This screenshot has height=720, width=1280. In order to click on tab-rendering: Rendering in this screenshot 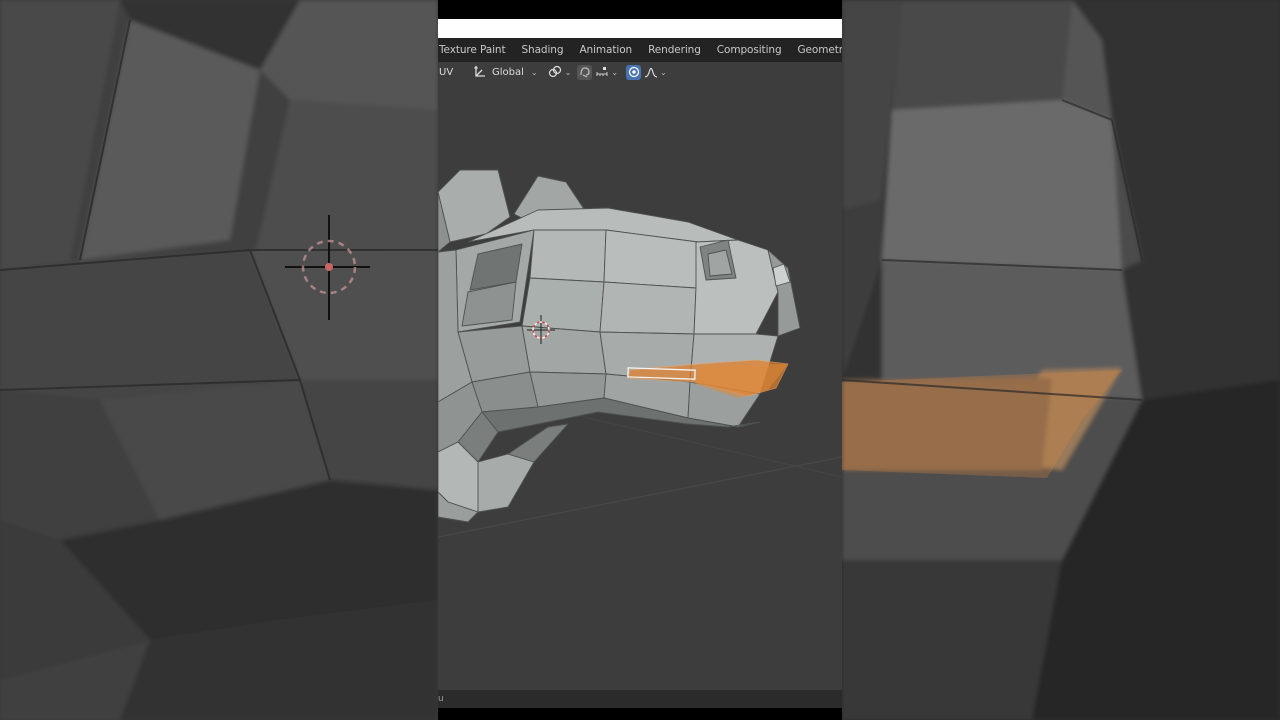, I will do `click(674, 50)`.